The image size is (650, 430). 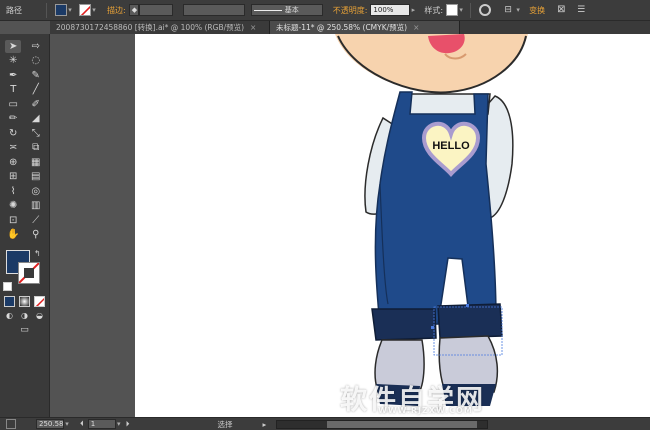 What do you see at coordinates (37, 253) in the screenshot?
I see `swap-colors-icon: ↰` at bounding box center [37, 253].